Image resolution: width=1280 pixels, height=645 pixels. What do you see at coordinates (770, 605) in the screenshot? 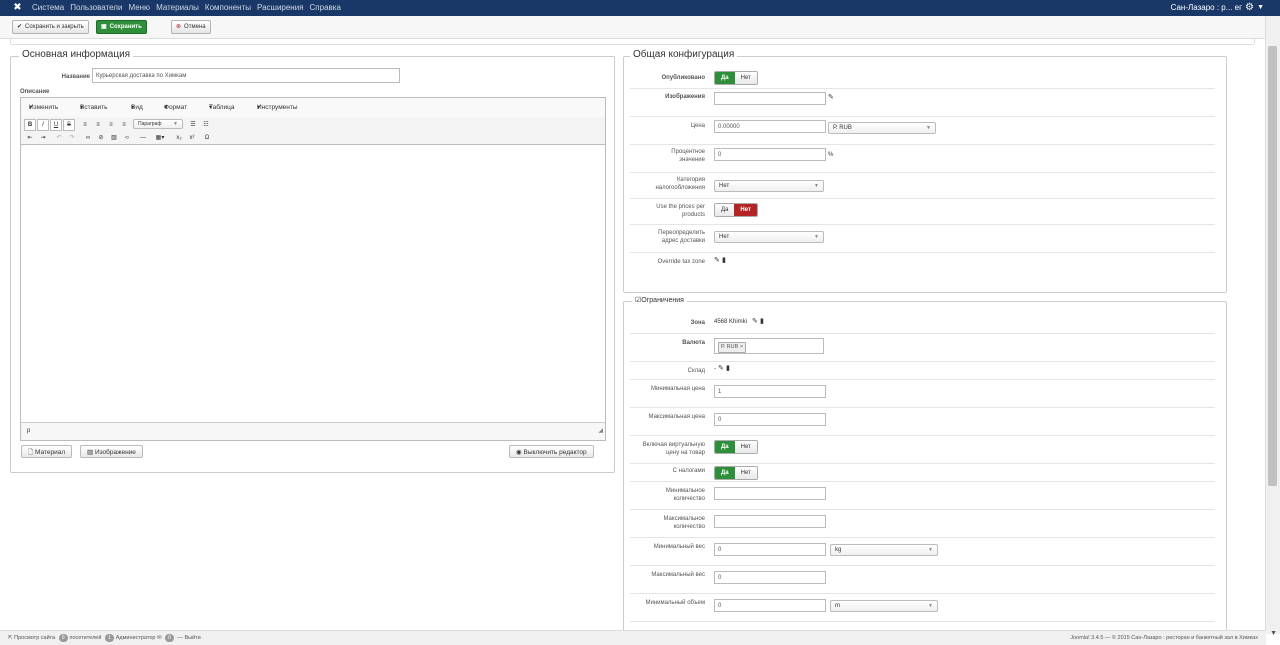
I see `min-volume-input: 0` at bounding box center [770, 605].